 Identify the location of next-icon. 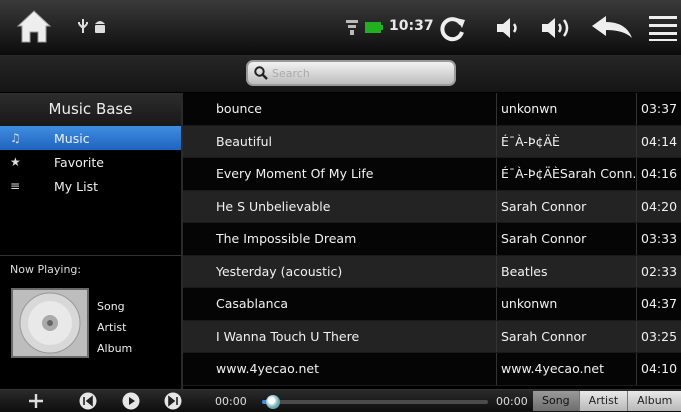
(173, 401).